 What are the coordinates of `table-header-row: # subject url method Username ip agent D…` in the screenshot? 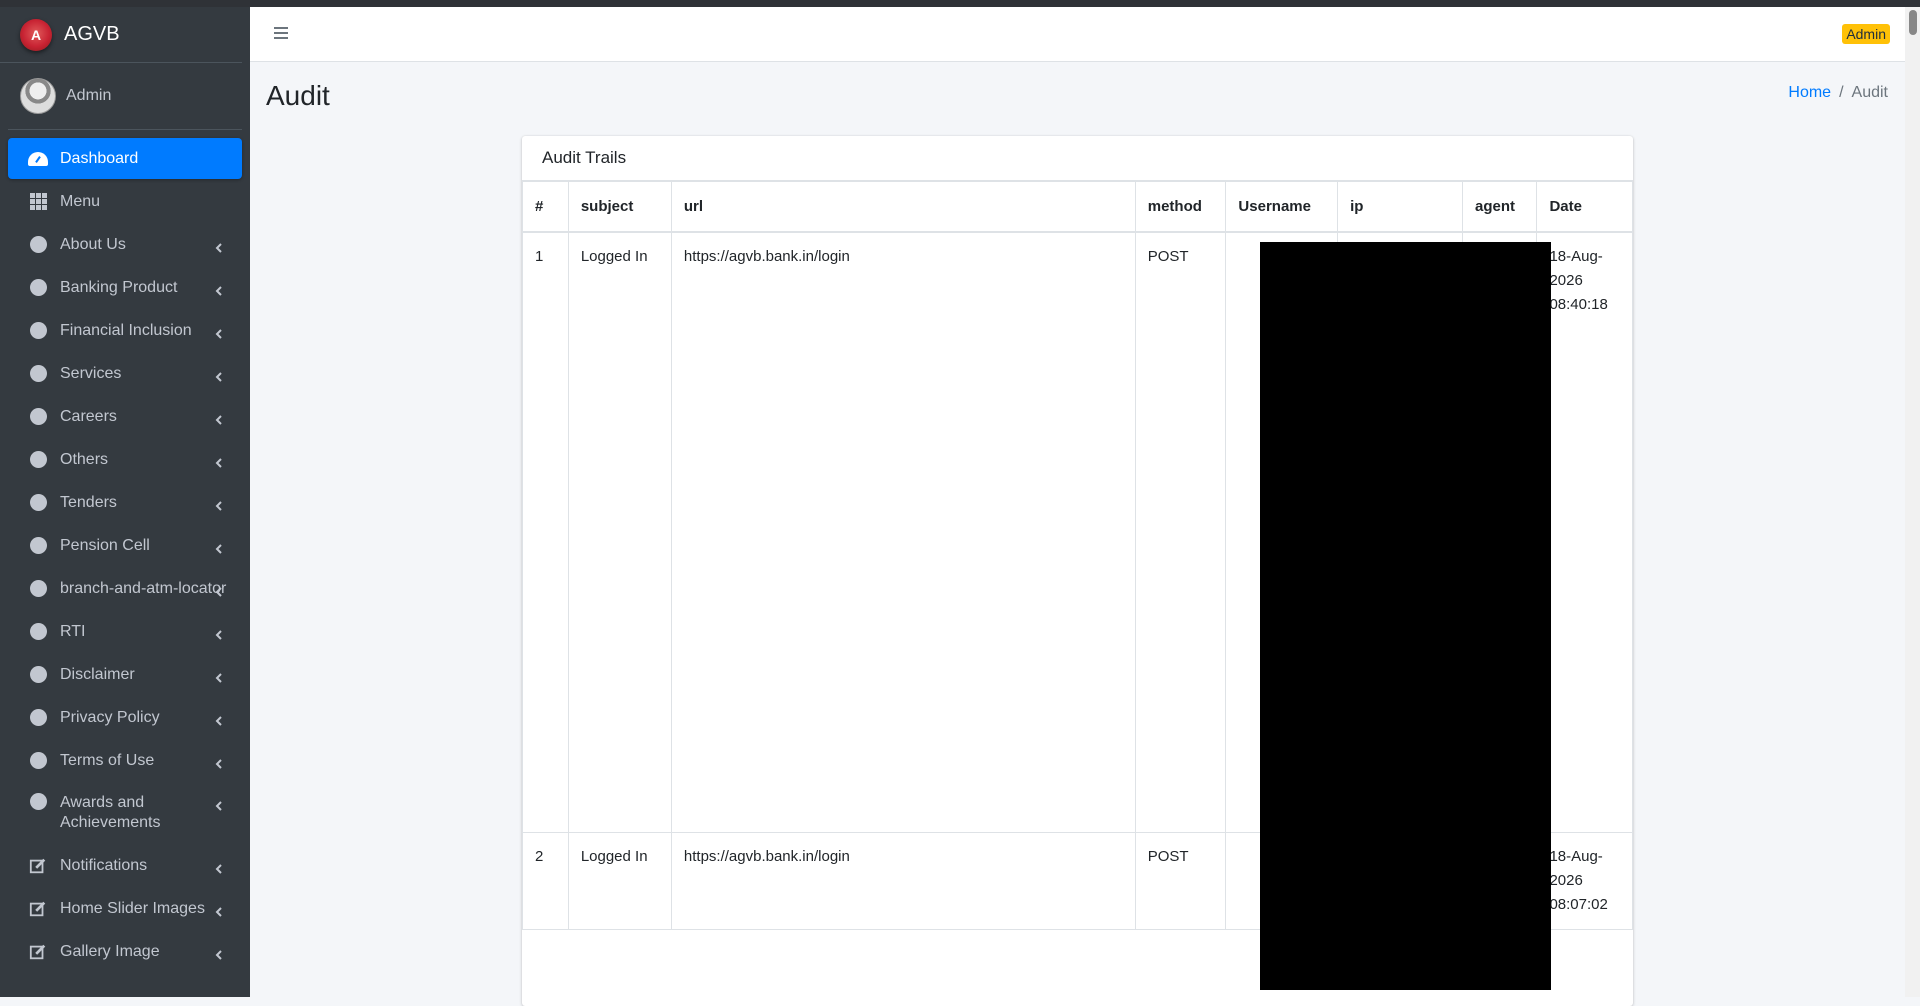 It's located at (1077, 207).